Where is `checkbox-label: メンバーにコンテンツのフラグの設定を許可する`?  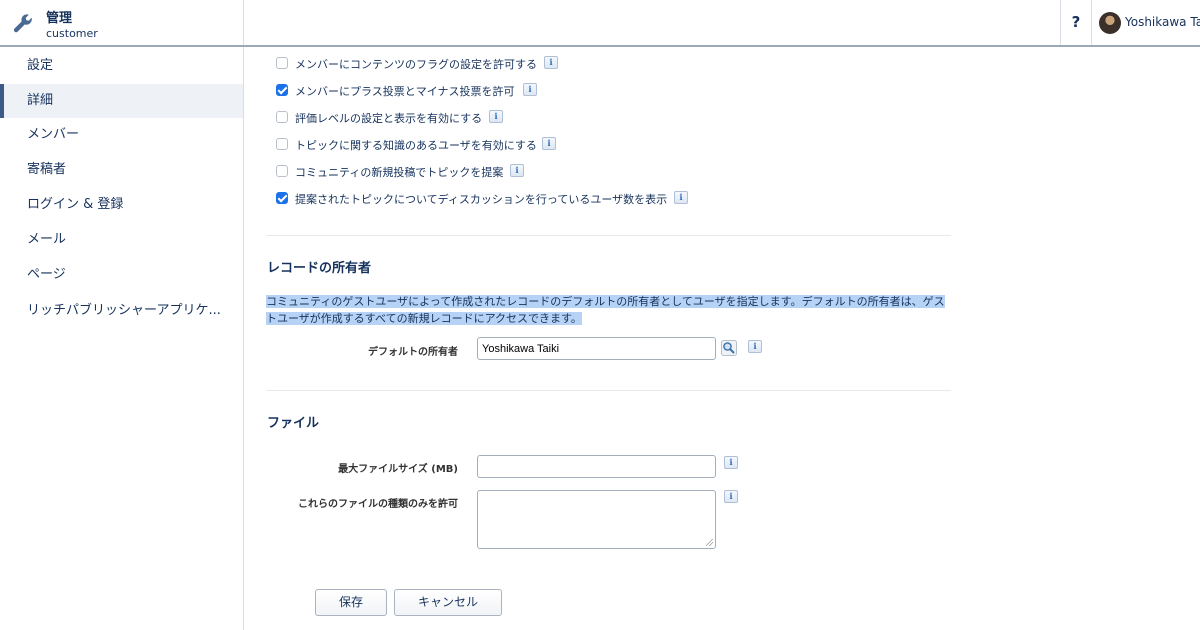 checkbox-label: メンバーにコンテンツのフラグの設定を許可する is located at coordinates (416, 64).